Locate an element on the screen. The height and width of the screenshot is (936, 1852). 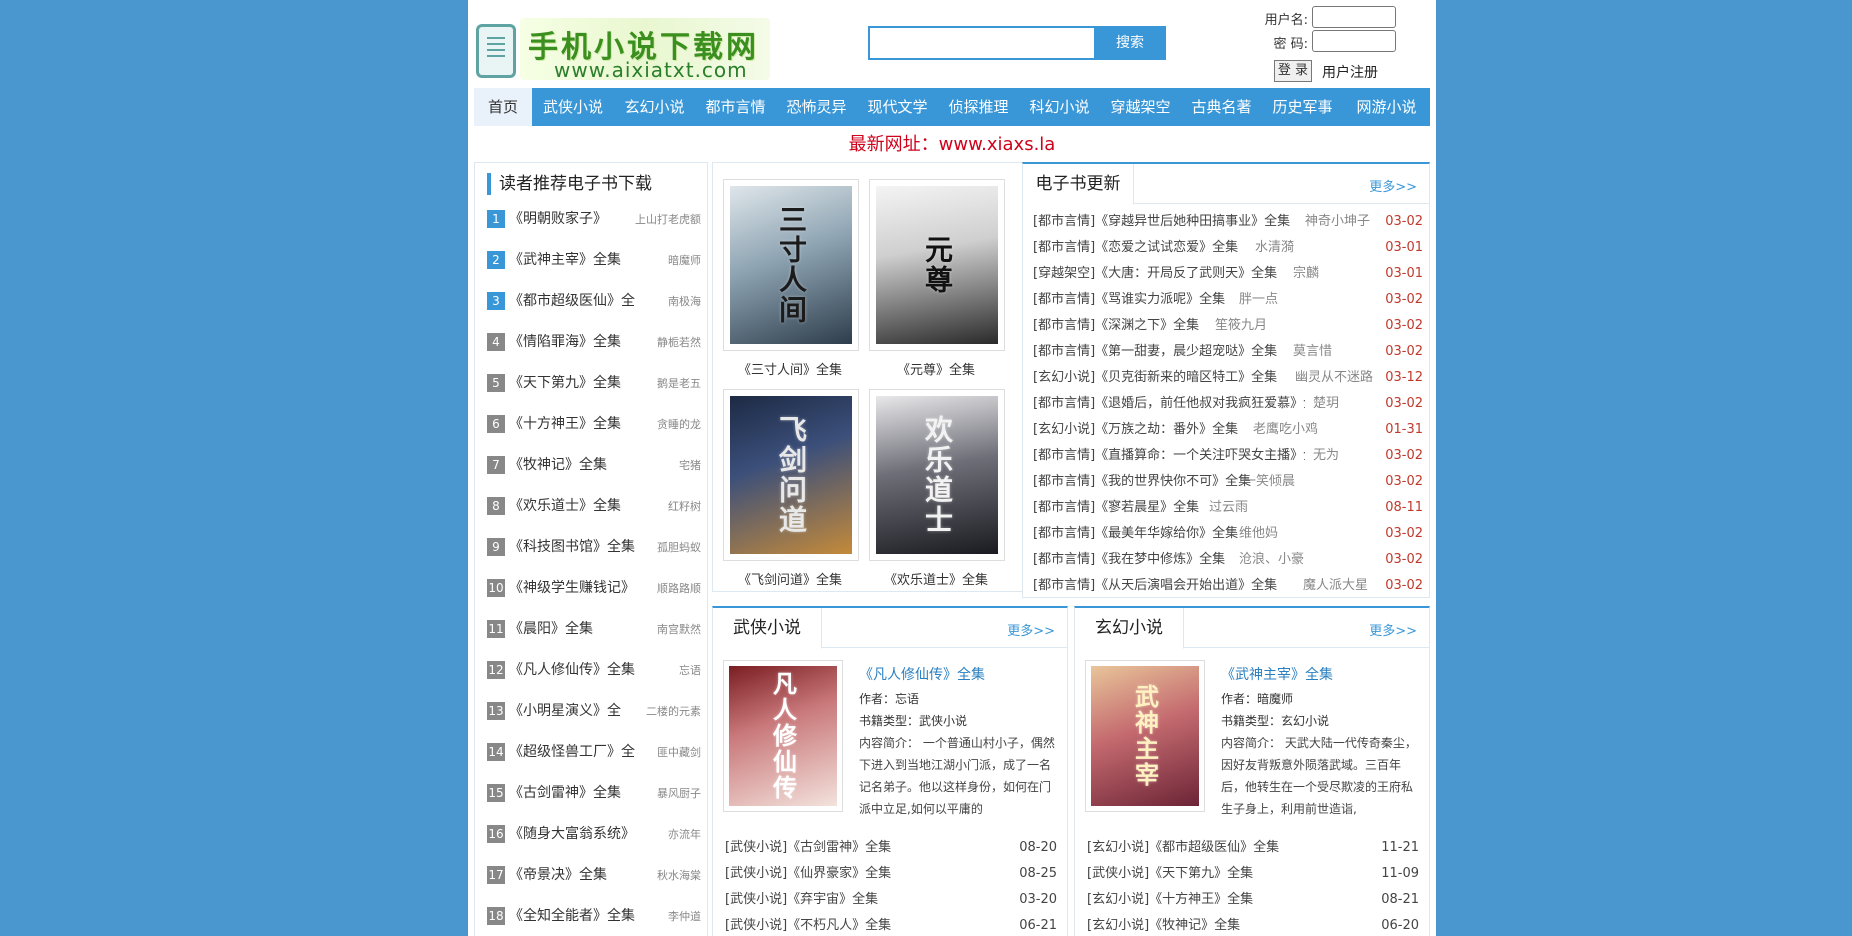
rank-book-title: 《古剑雷神》全集 is located at coordinates (565, 793).